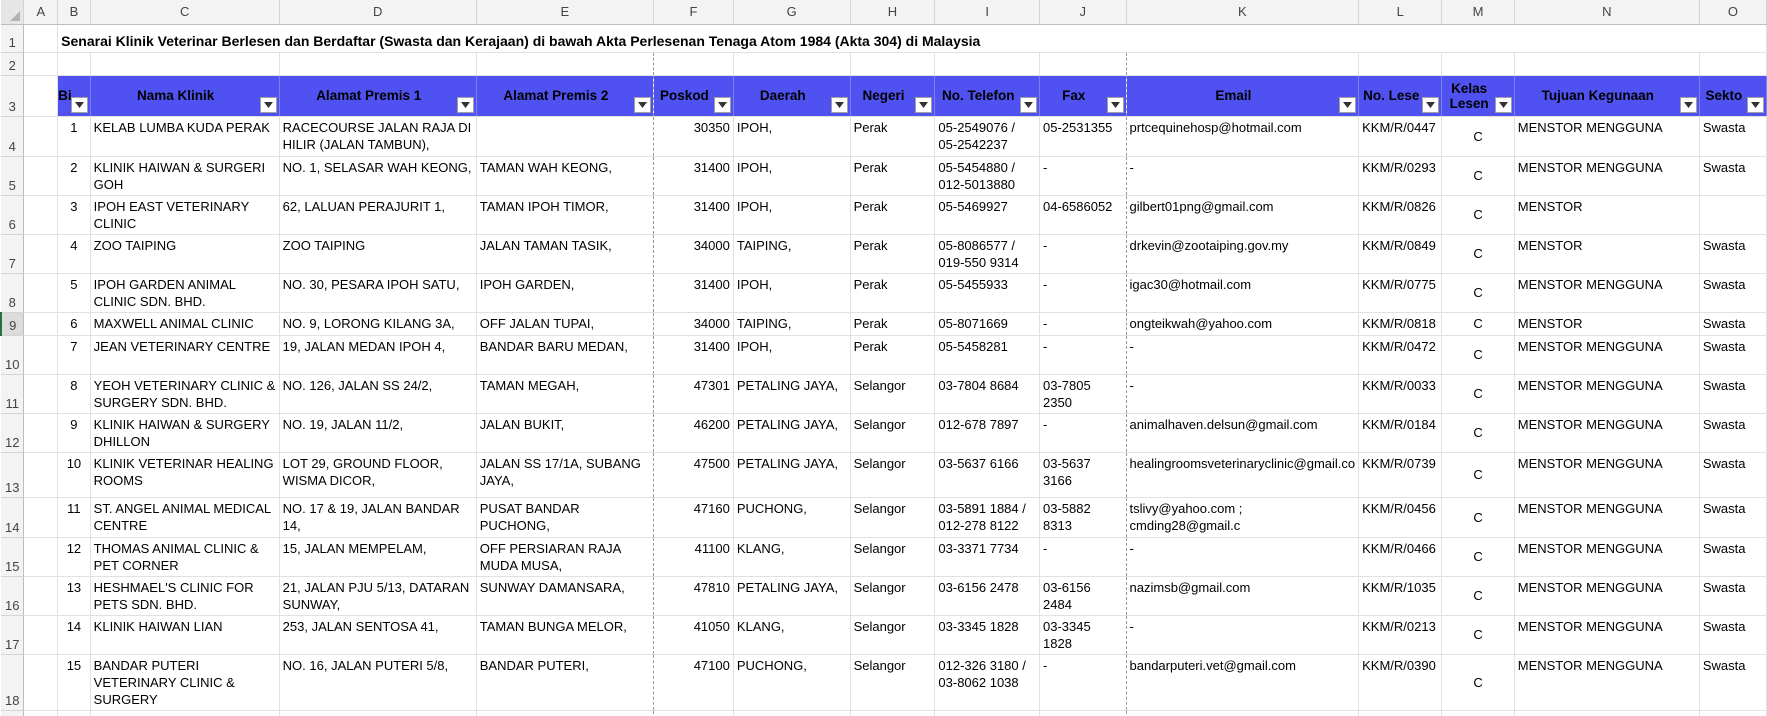 This screenshot has height=716, width=1767. I want to click on cell-telefon: 03-5637 6166, so click(987, 475).